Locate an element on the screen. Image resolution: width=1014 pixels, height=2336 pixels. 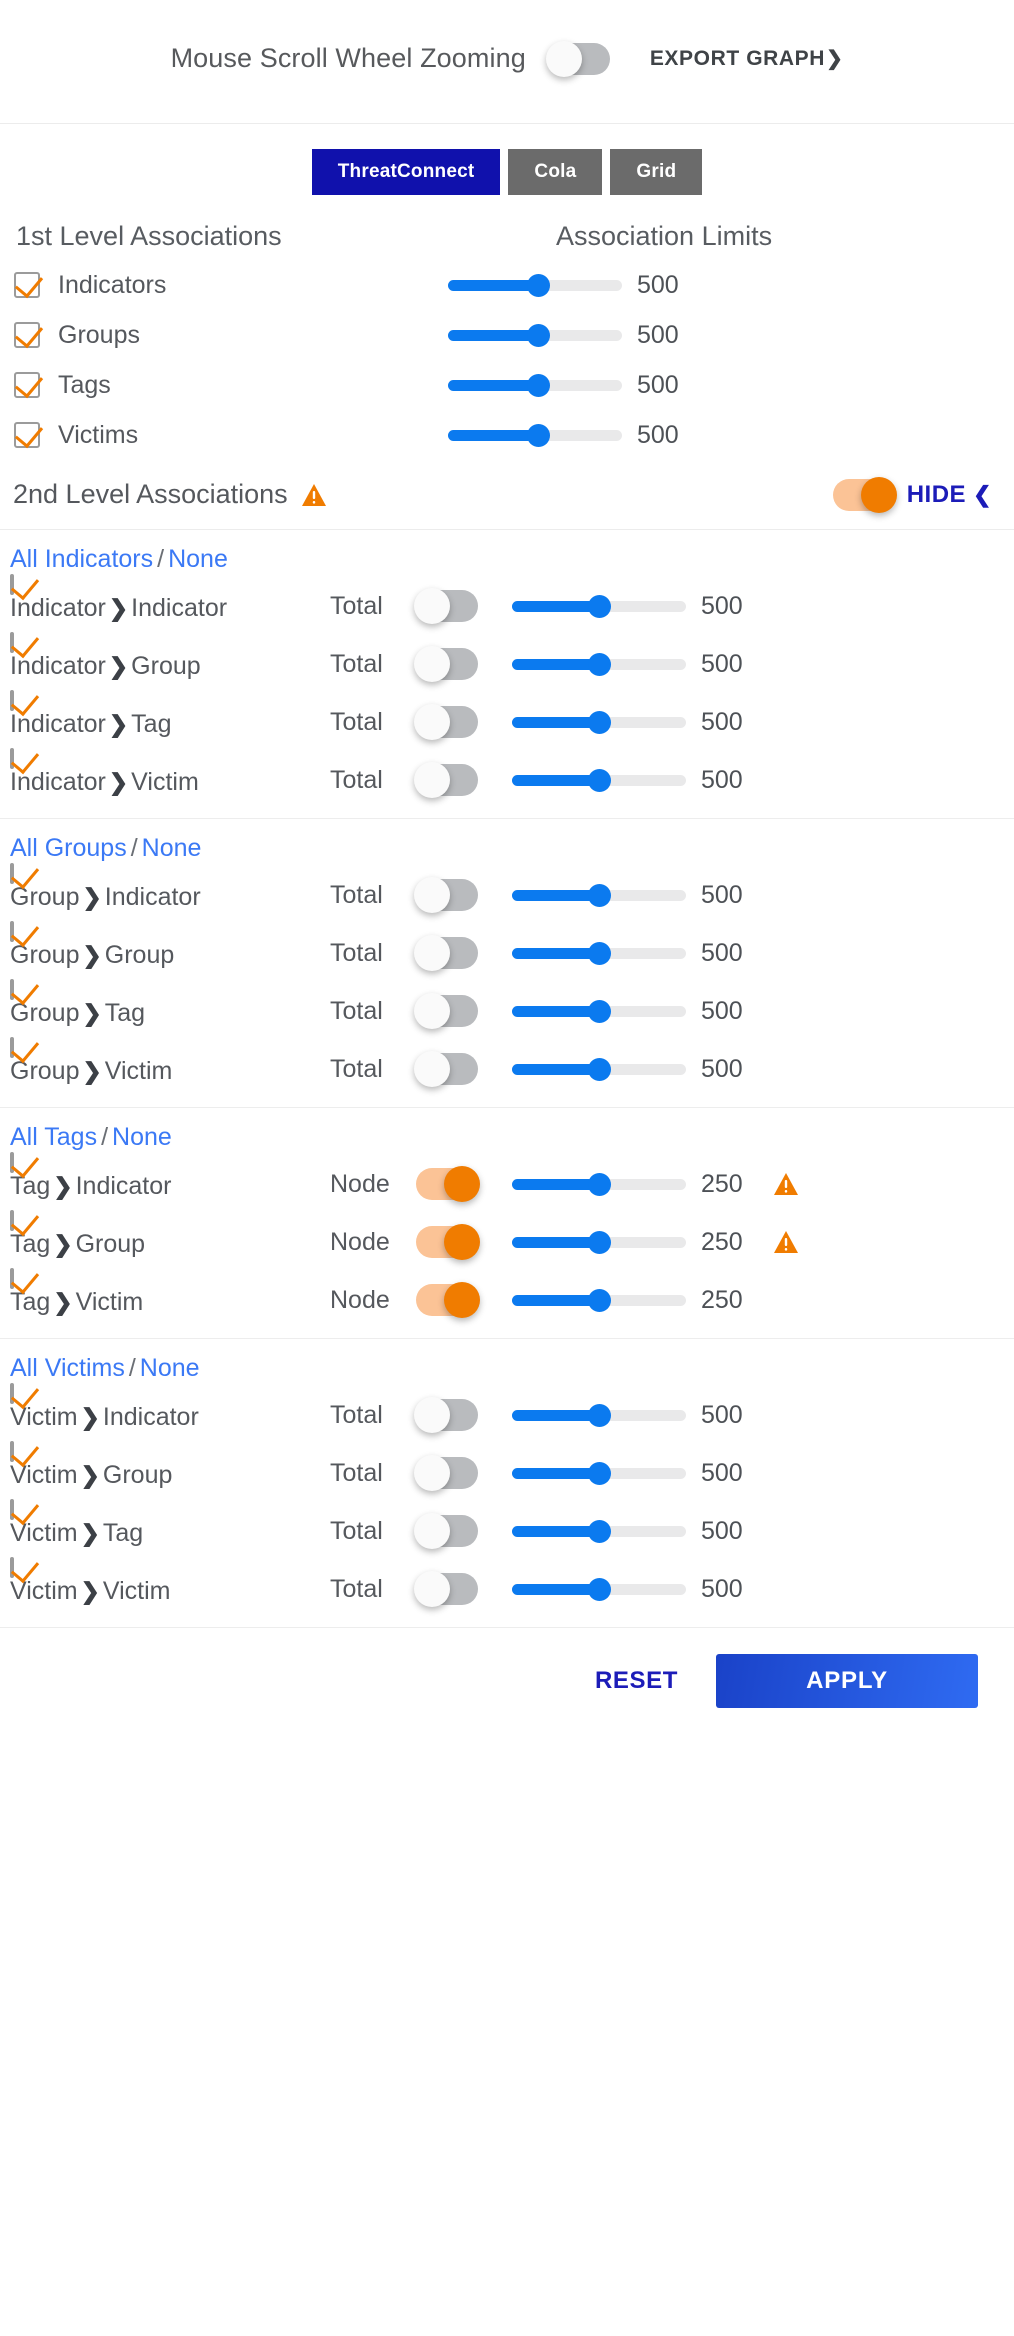
checkbox-indicator-tag is located at coordinates (12, 700).